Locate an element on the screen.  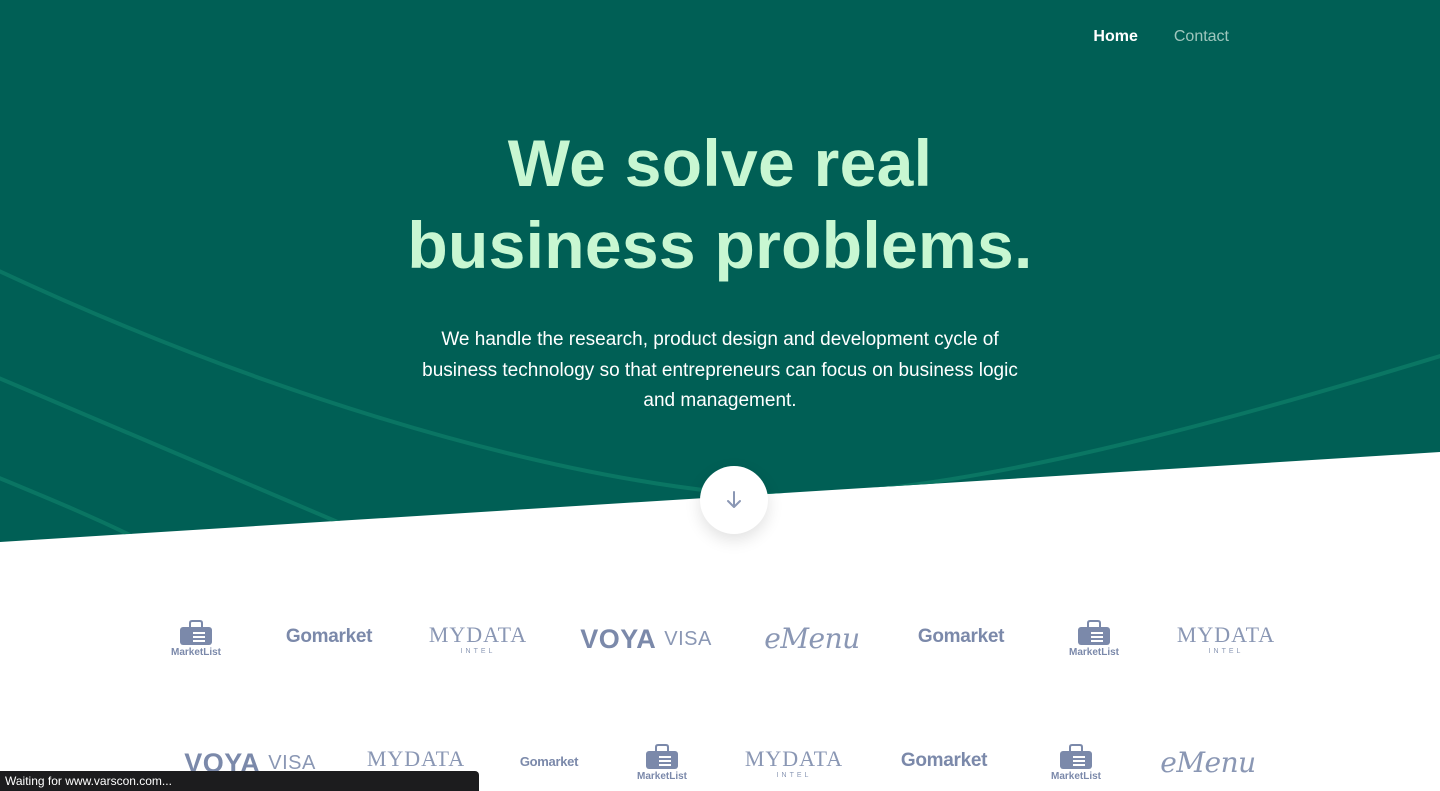
headline-line-1: We solve real is located at coordinates (720, 163).